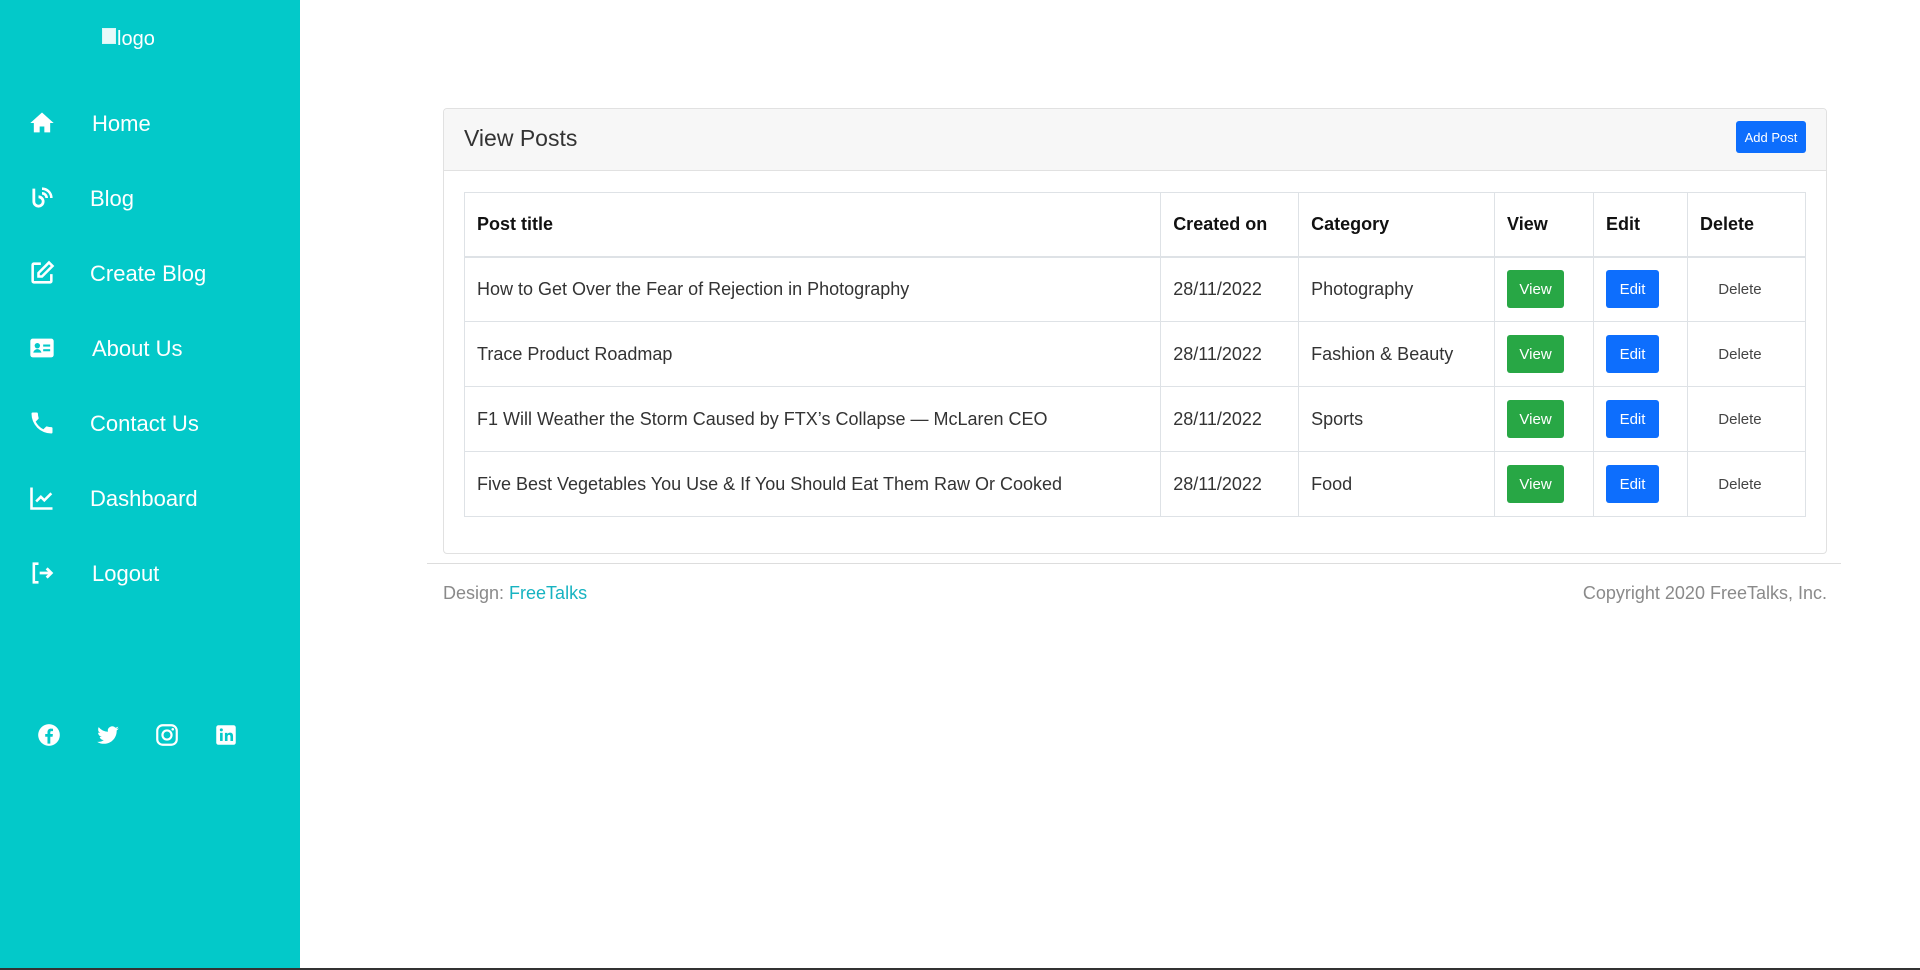 The image size is (1920, 970). What do you see at coordinates (121, 123) in the screenshot?
I see `sidebar-item-label: Home` at bounding box center [121, 123].